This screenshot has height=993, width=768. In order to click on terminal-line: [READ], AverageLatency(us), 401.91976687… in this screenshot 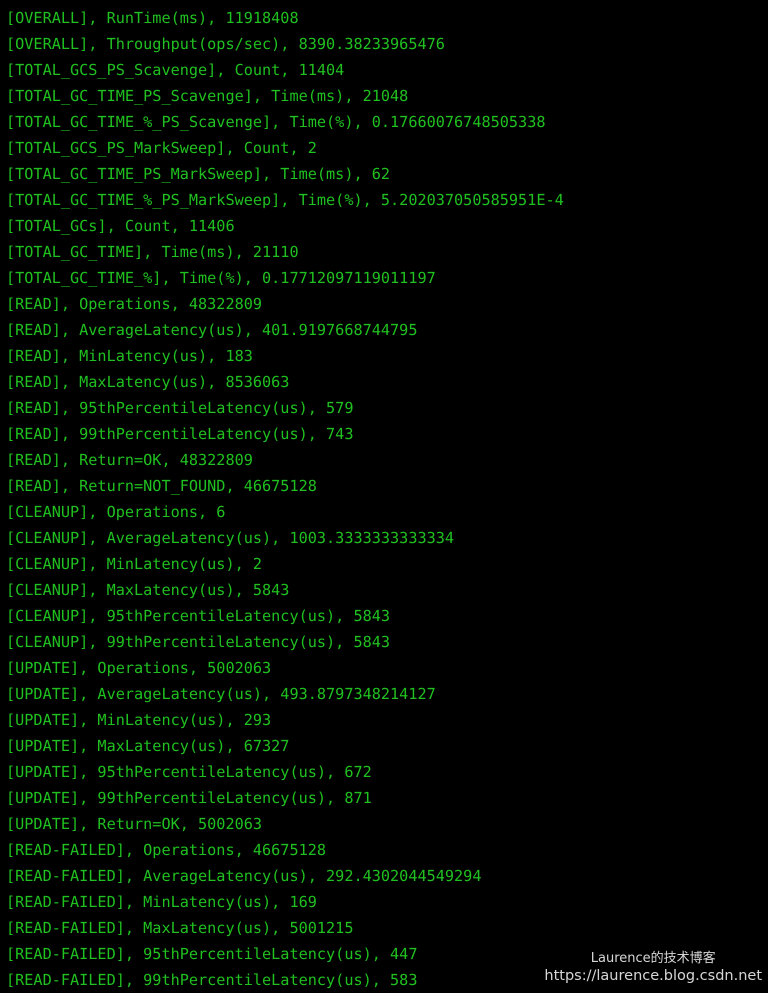, I will do `click(212, 330)`.